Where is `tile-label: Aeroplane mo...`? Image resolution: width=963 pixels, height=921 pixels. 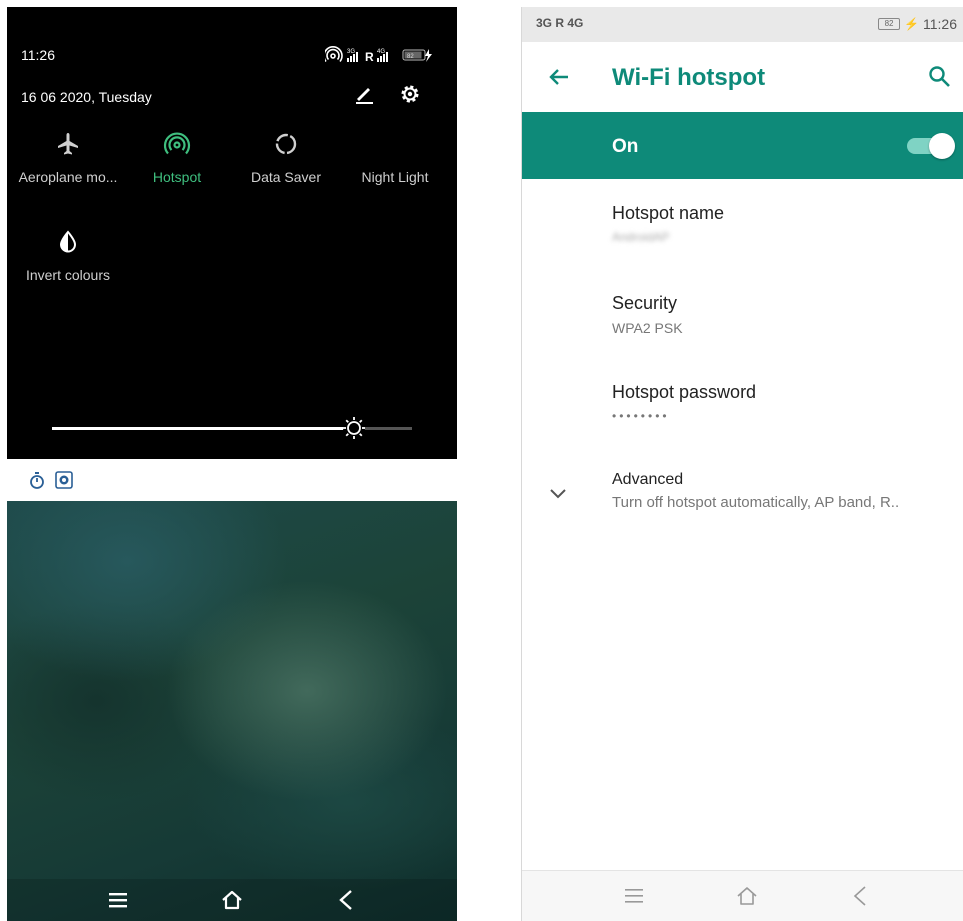
tile-label: Aeroplane mo... is located at coordinates (68, 177).